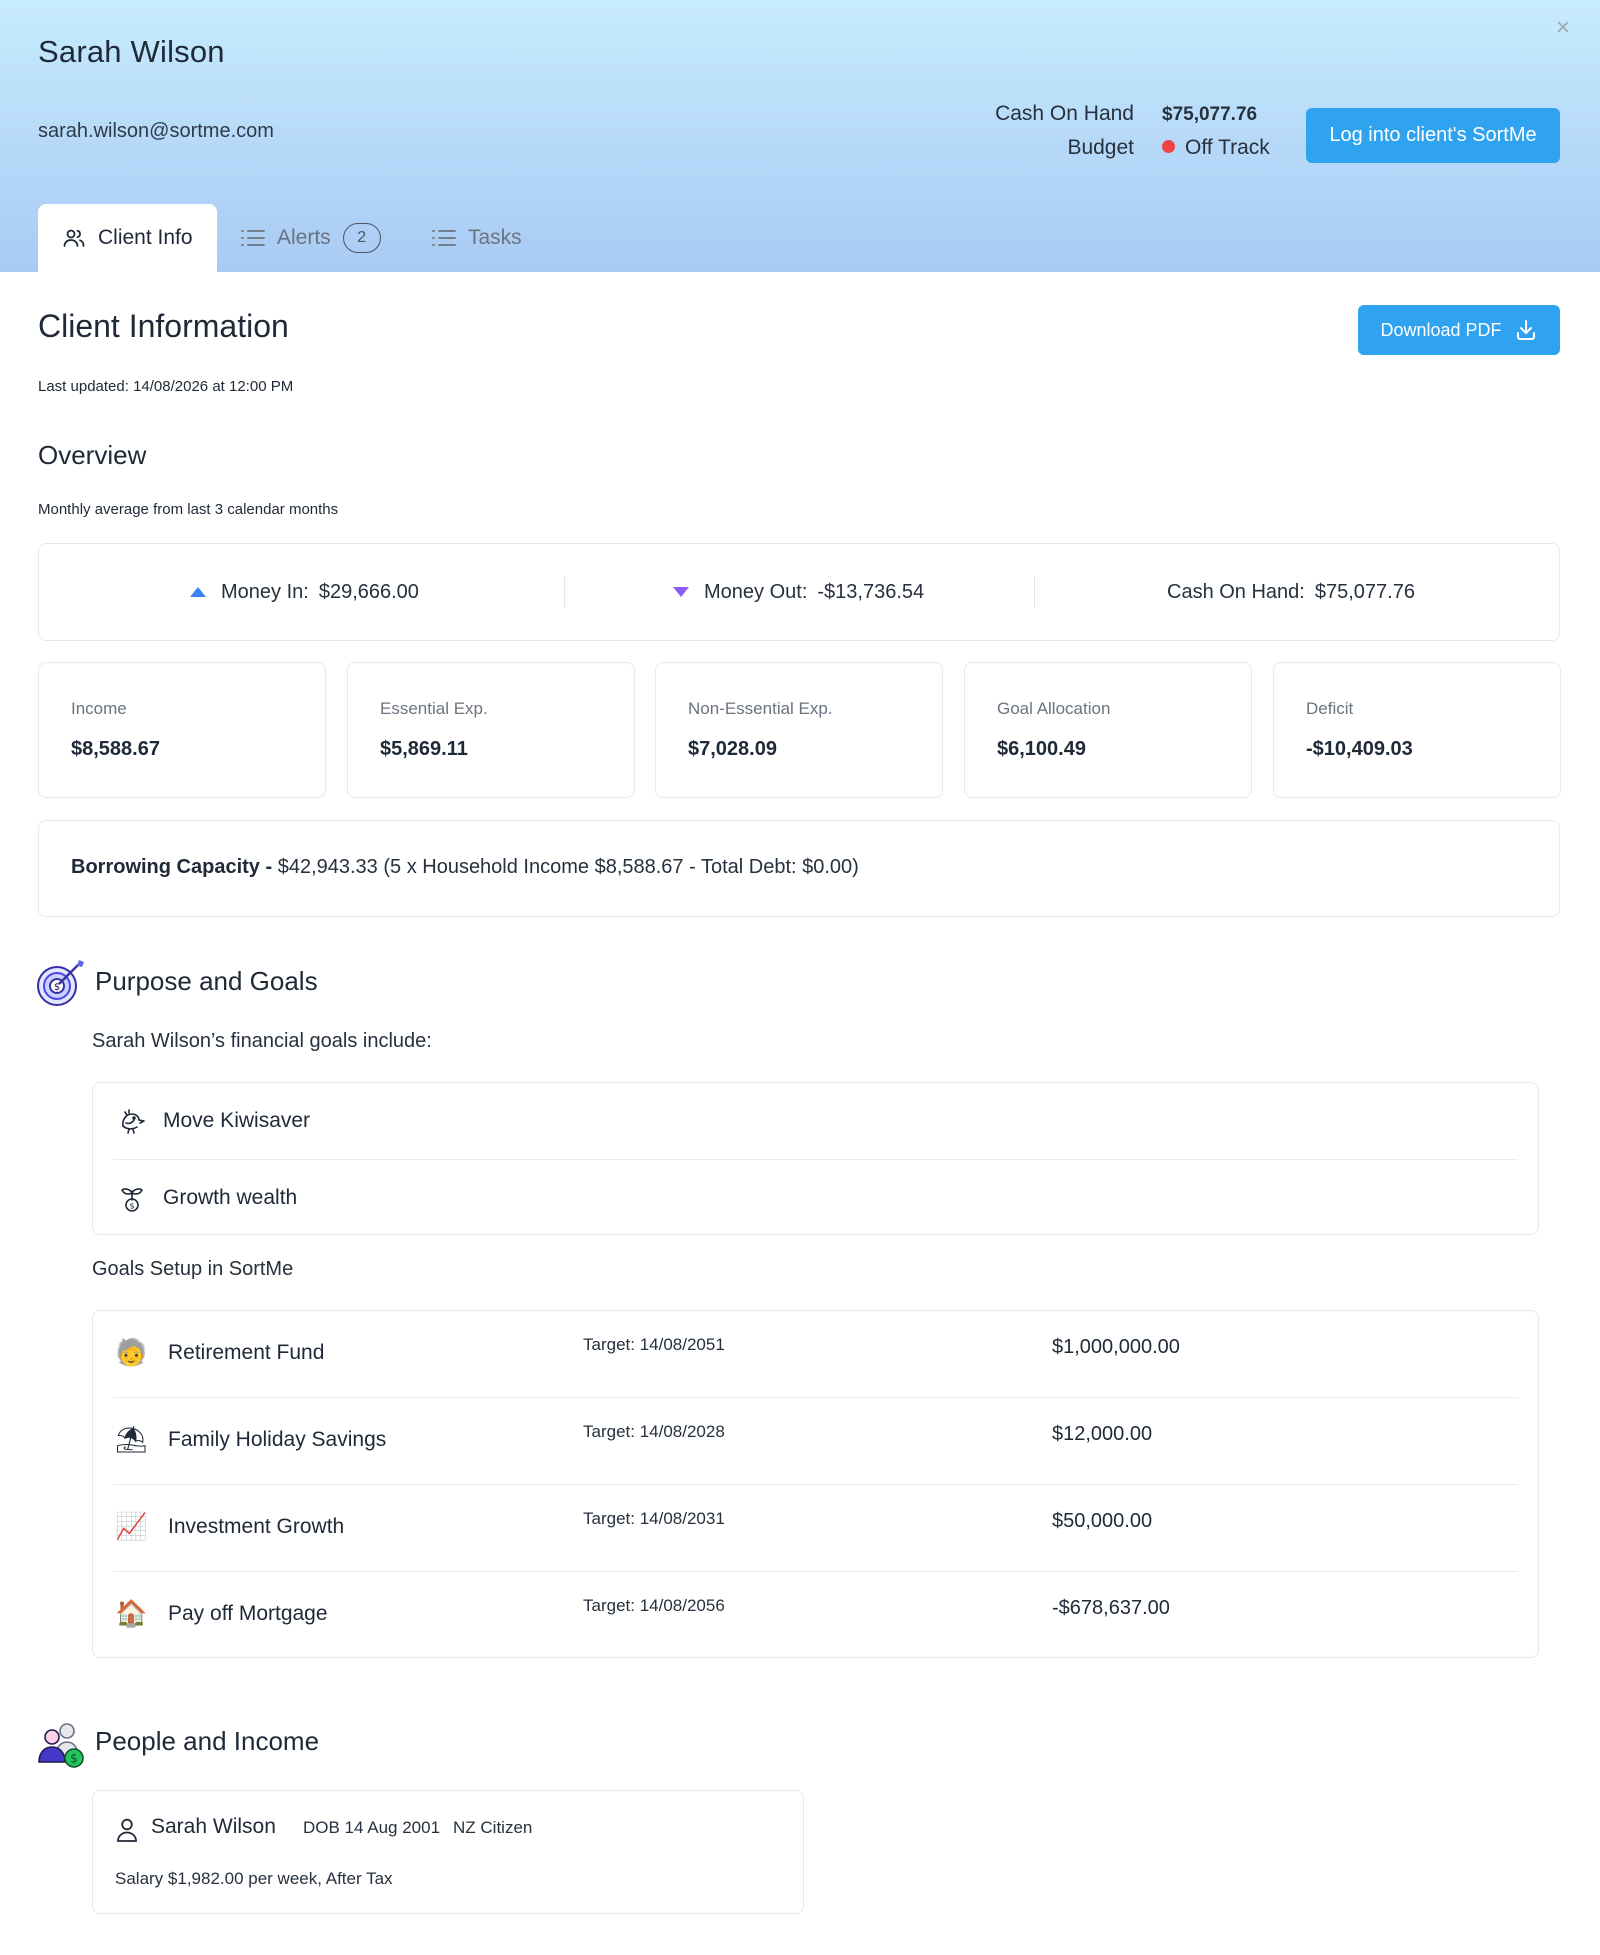  I want to click on stat-value: -$10,409.03, so click(1359, 749).